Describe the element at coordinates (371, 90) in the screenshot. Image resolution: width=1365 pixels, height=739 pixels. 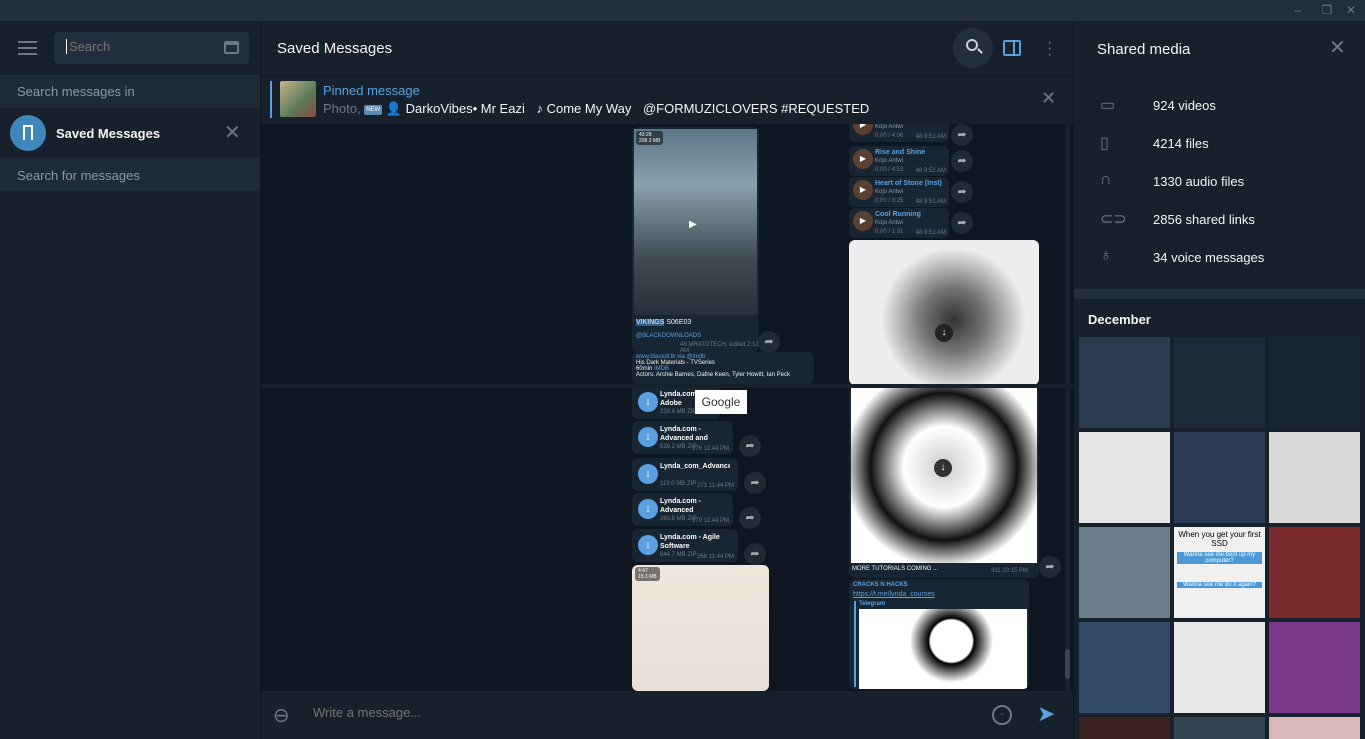
I see `pinned-label: Pinned message` at that location.